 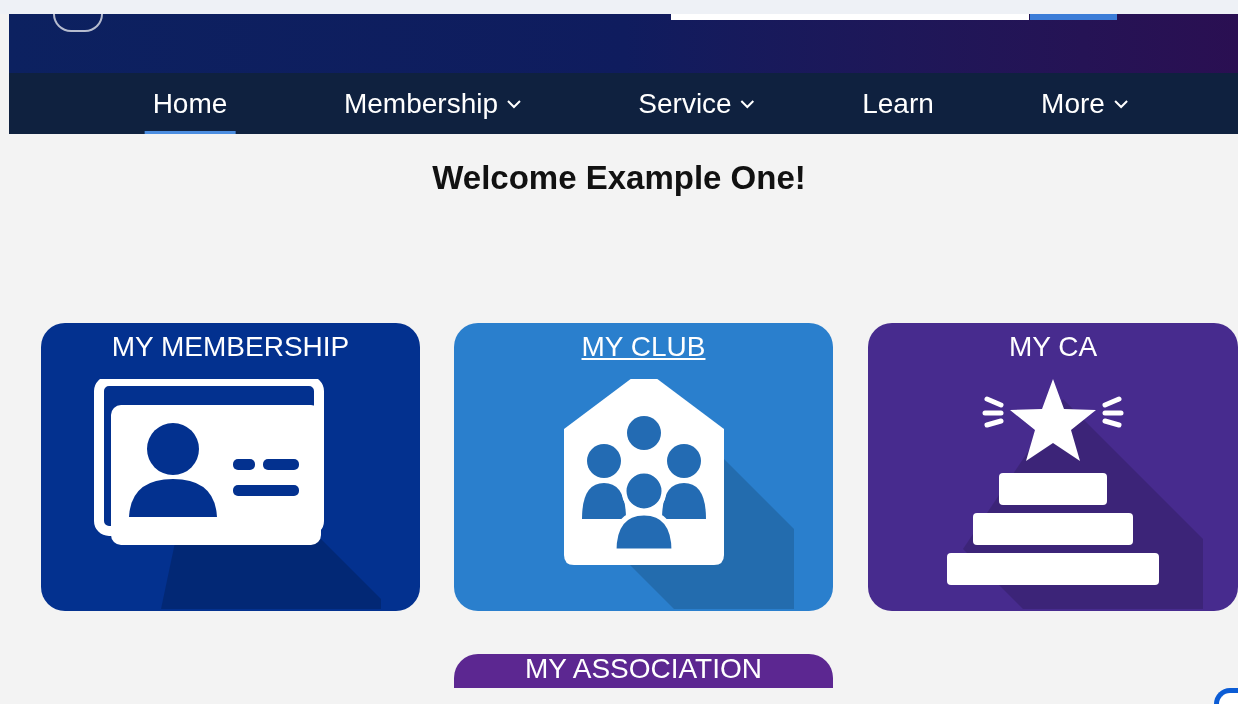 What do you see at coordinates (1053, 347) in the screenshot?
I see `tile-title: MY CA` at bounding box center [1053, 347].